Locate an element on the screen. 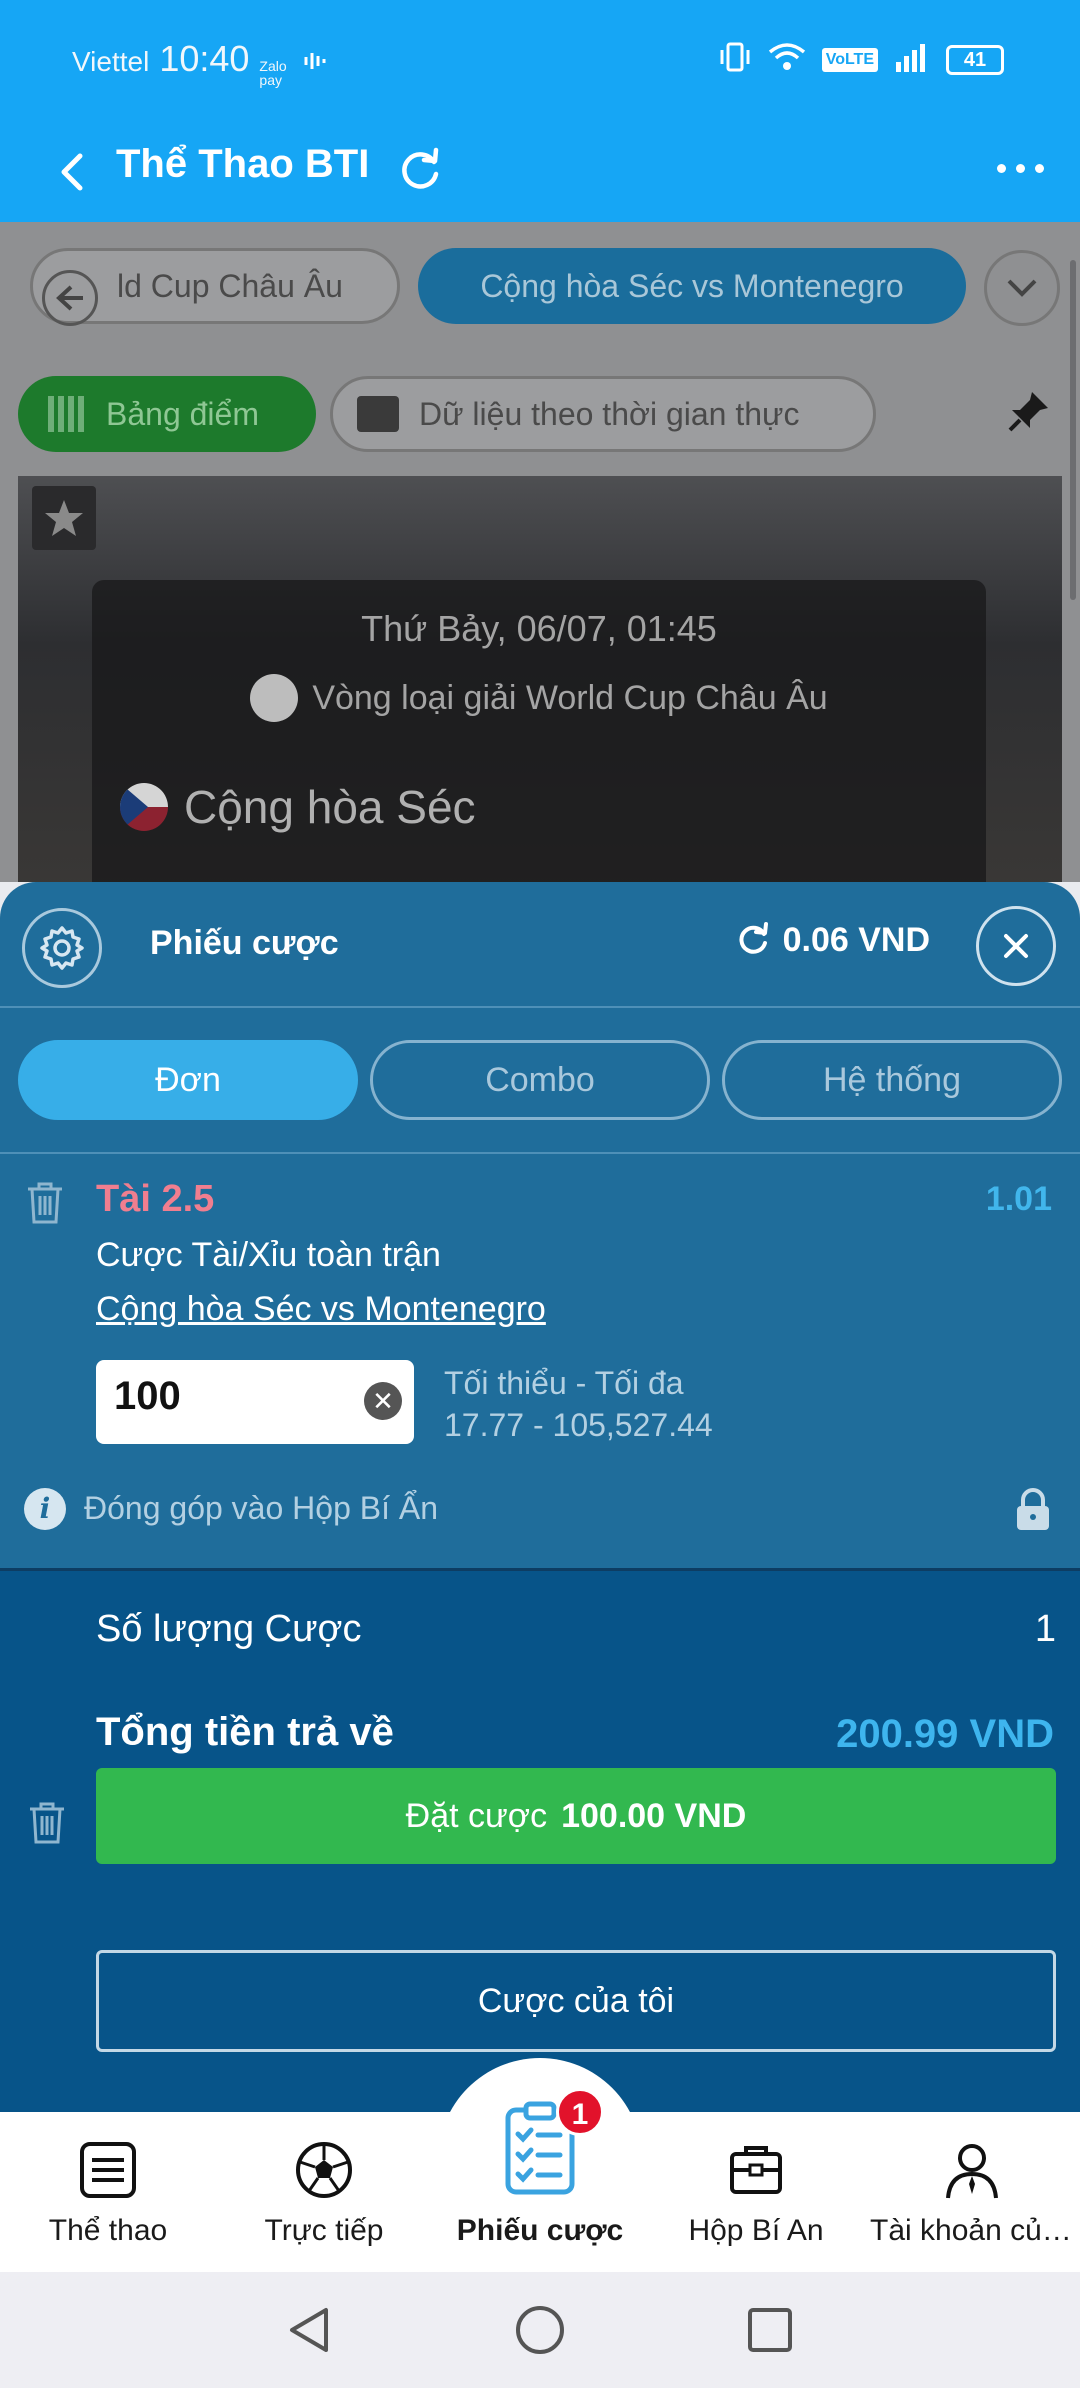 This screenshot has width=1080, height=2388. app-header: Thể Thao BTI is located at coordinates (540, 171).